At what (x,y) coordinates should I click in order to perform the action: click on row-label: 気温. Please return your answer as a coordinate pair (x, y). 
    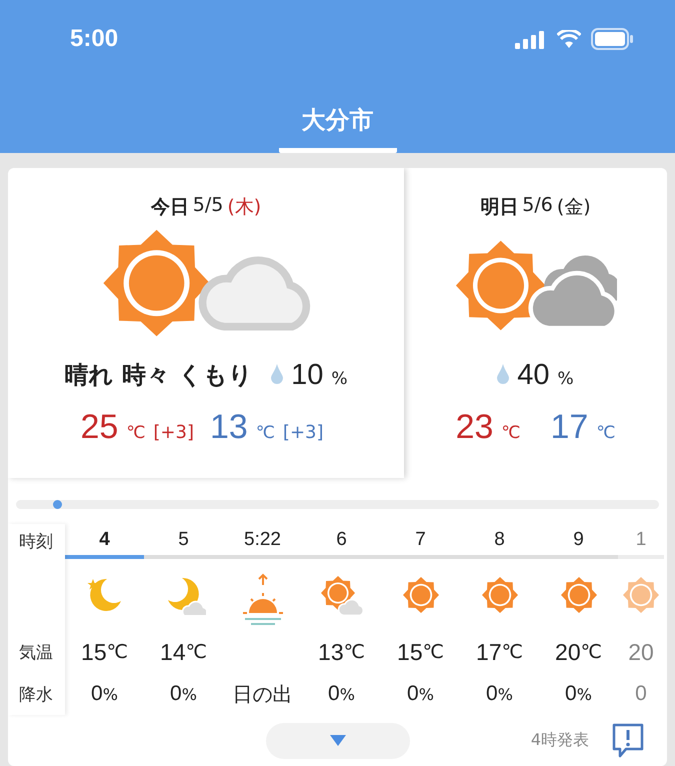
    Looking at the image, I should click on (36, 653).